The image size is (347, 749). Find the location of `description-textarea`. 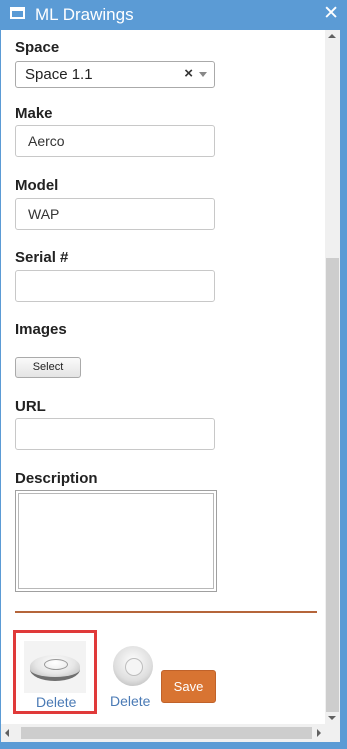

description-textarea is located at coordinates (116, 541).